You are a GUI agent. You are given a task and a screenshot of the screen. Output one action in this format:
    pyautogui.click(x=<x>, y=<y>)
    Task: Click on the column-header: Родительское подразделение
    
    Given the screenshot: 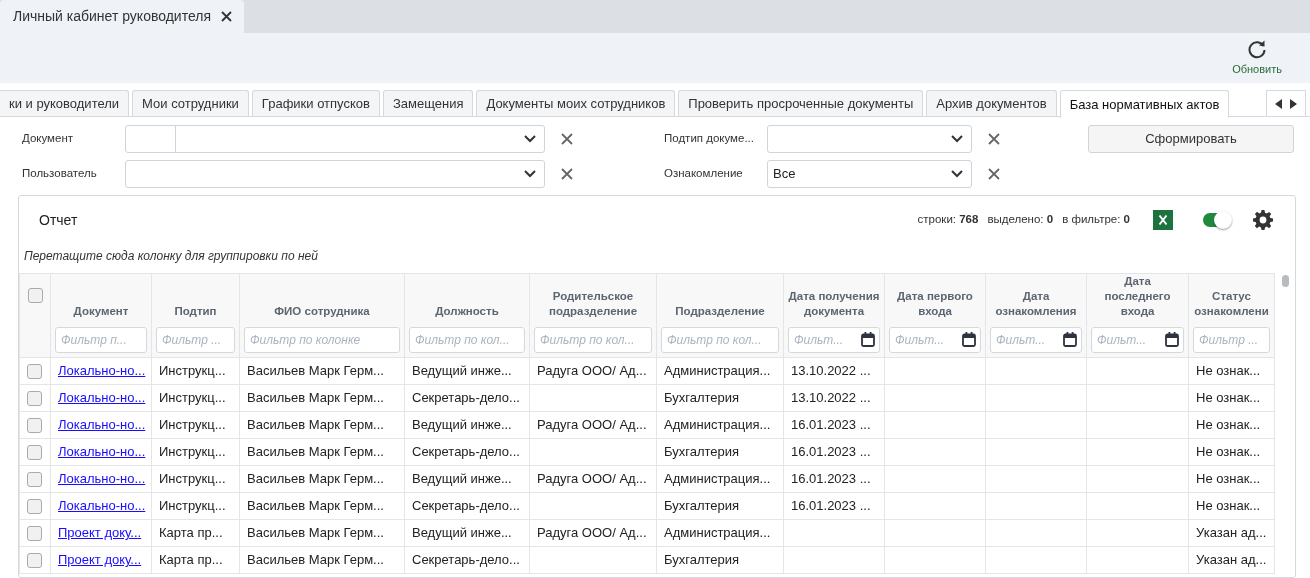 What is the action you would take?
    pyautogui.click(x=593, y=303)
    